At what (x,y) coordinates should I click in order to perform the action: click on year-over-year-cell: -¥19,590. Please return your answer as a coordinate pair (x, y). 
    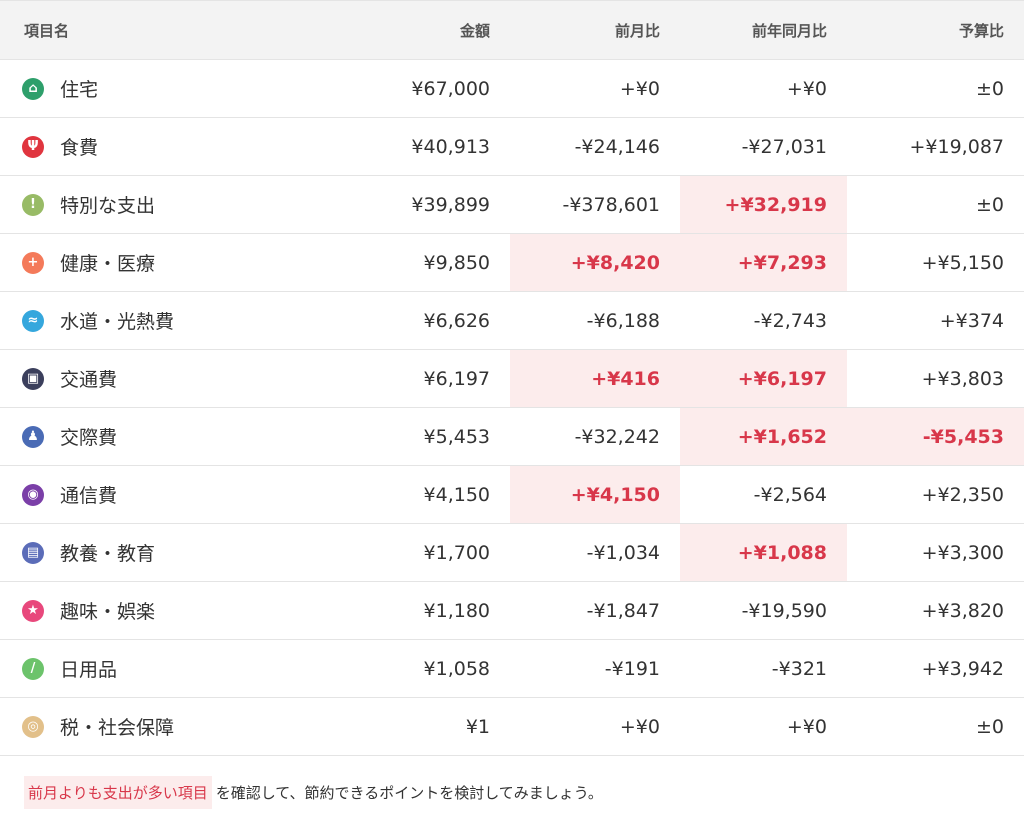
    Looking at the image, I should click on (784, 610).